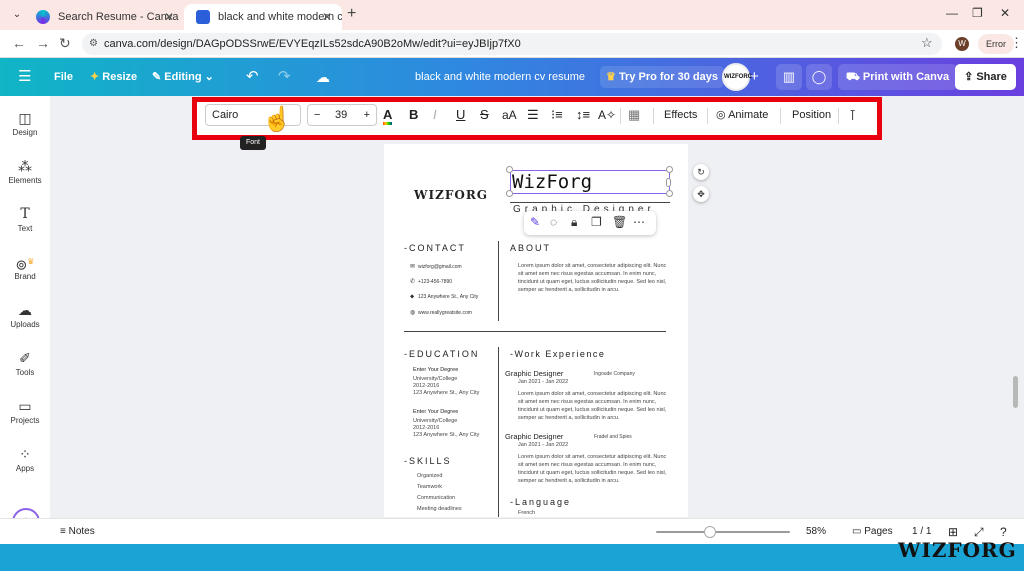  I want to click on add-collaborator-plus-icon: +, so click(754, 77).